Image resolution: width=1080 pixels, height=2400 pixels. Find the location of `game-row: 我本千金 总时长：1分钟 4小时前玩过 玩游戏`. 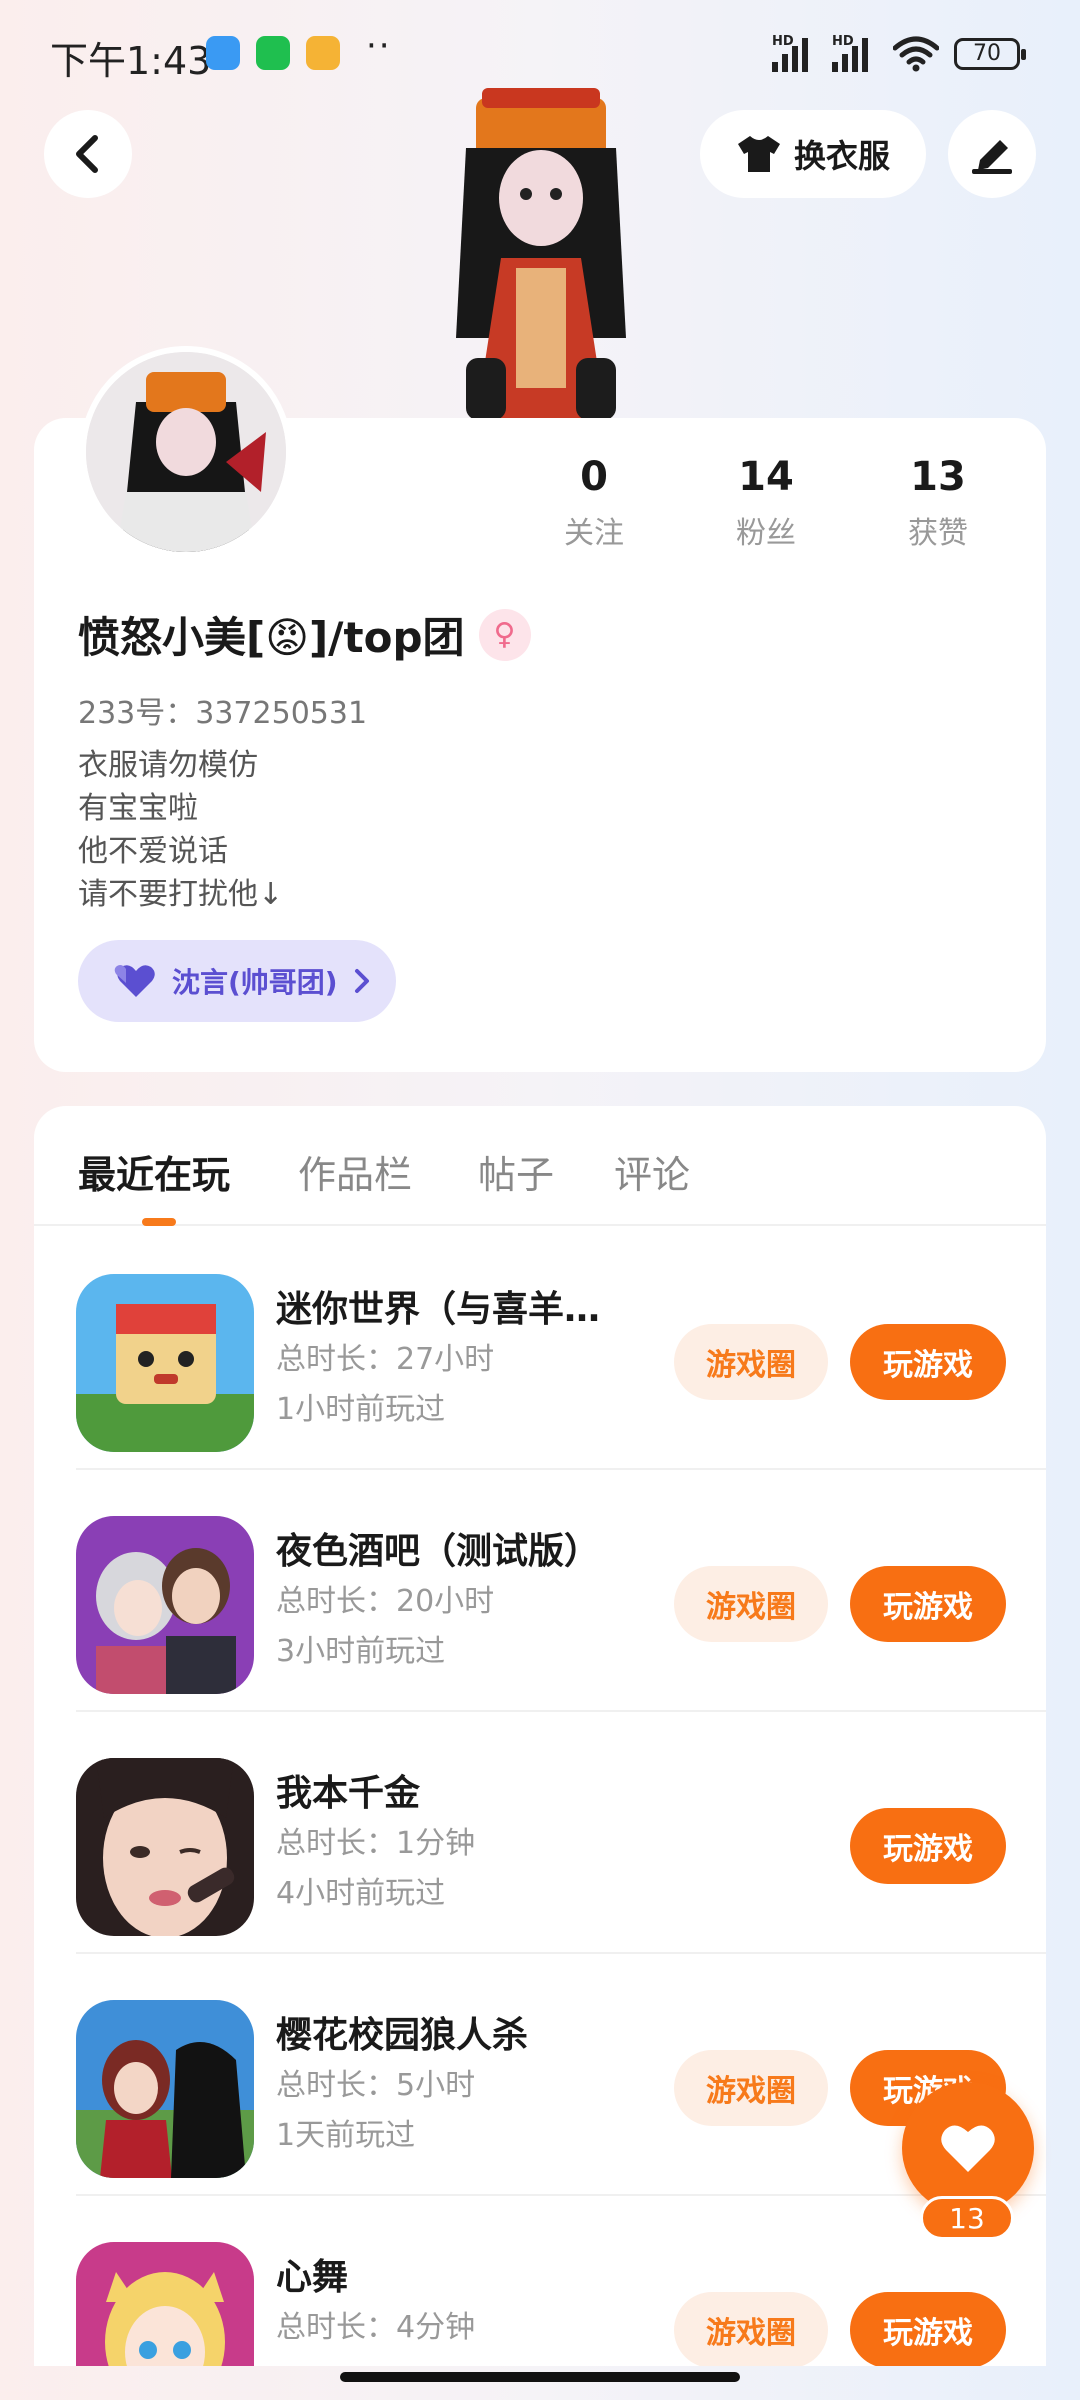

game-row: 我本千金 总时长：1分钟 4小时前玩过 玩游戏 is located at coordinates (561, 1833).